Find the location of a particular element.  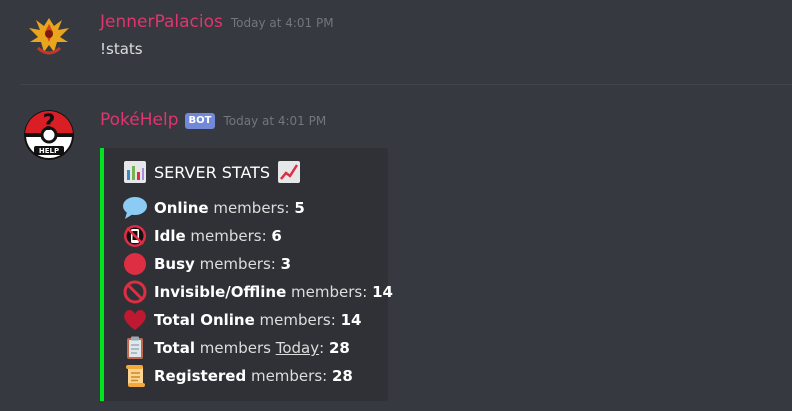

stat-row-online: Online members: 5 is located at coordinates (213, 208).